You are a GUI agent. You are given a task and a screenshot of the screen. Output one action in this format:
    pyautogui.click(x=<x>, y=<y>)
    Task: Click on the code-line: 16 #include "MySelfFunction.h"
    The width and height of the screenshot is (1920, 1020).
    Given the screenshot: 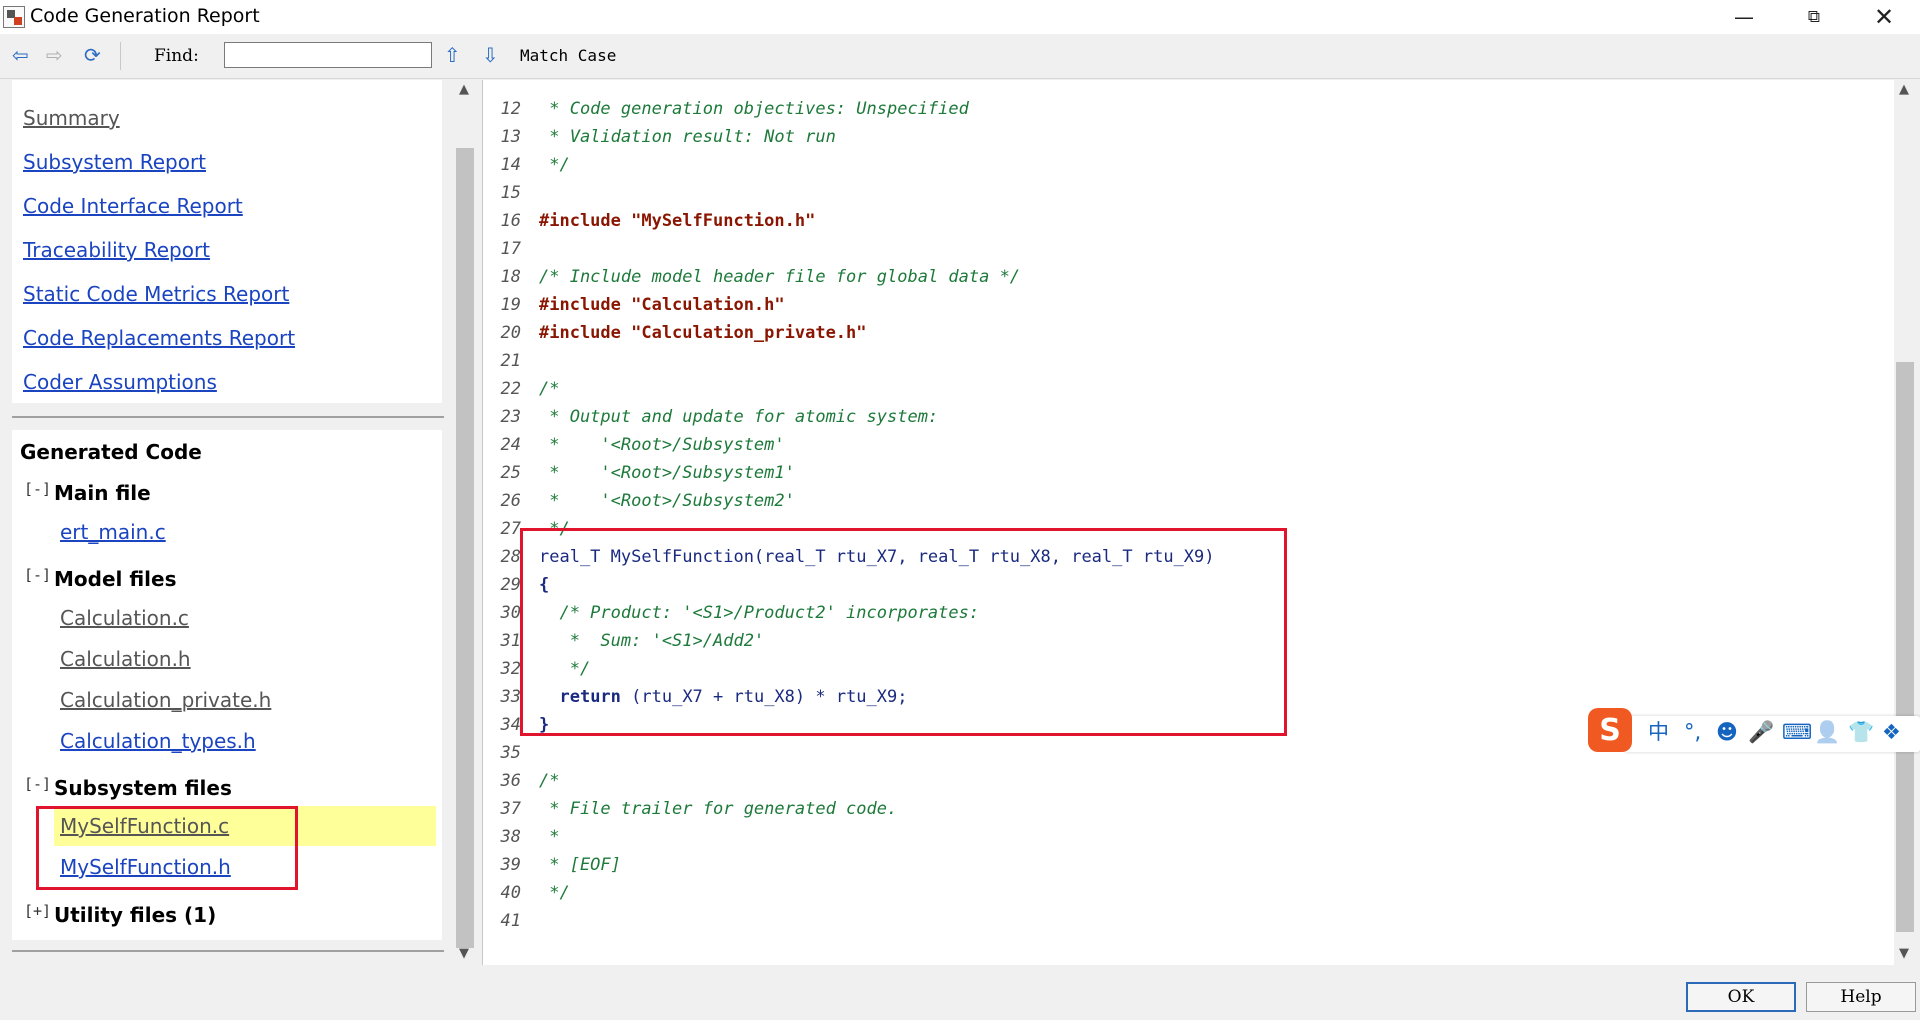 What is the action you would take?
    pyautogui.click(x=1183, y=221)
    